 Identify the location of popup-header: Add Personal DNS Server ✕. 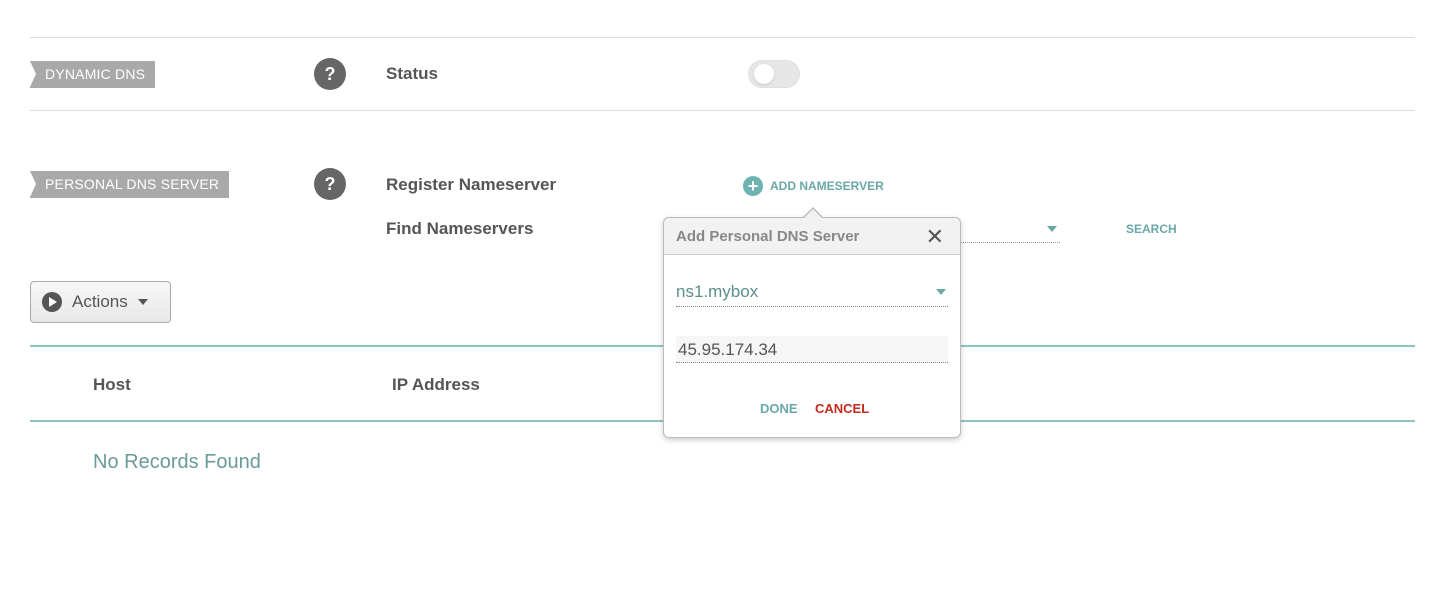
(812, 236).